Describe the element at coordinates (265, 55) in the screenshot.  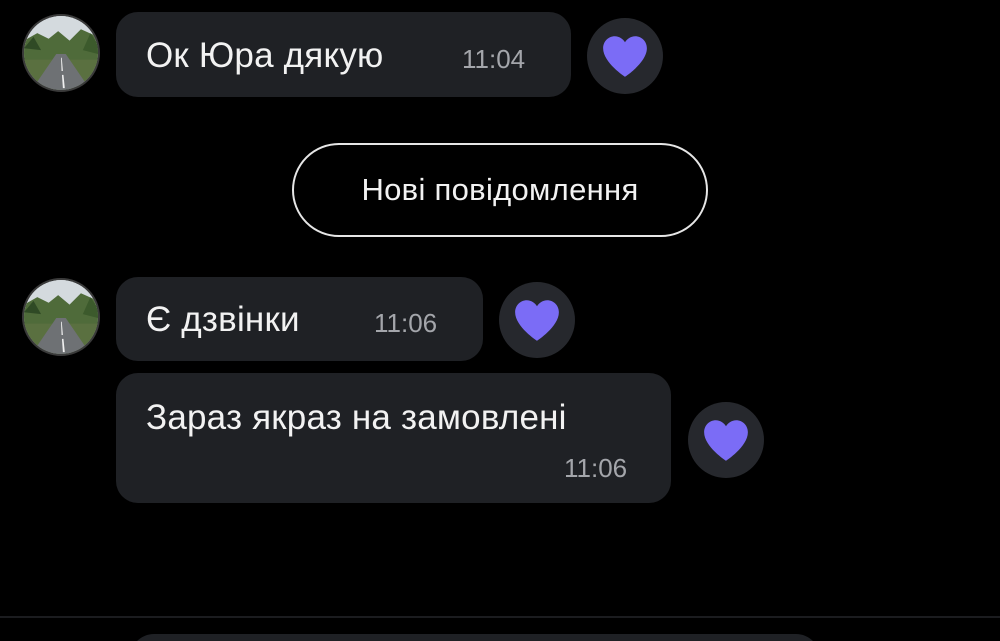
I see `message-text: Ок Юра дякую` at that location.